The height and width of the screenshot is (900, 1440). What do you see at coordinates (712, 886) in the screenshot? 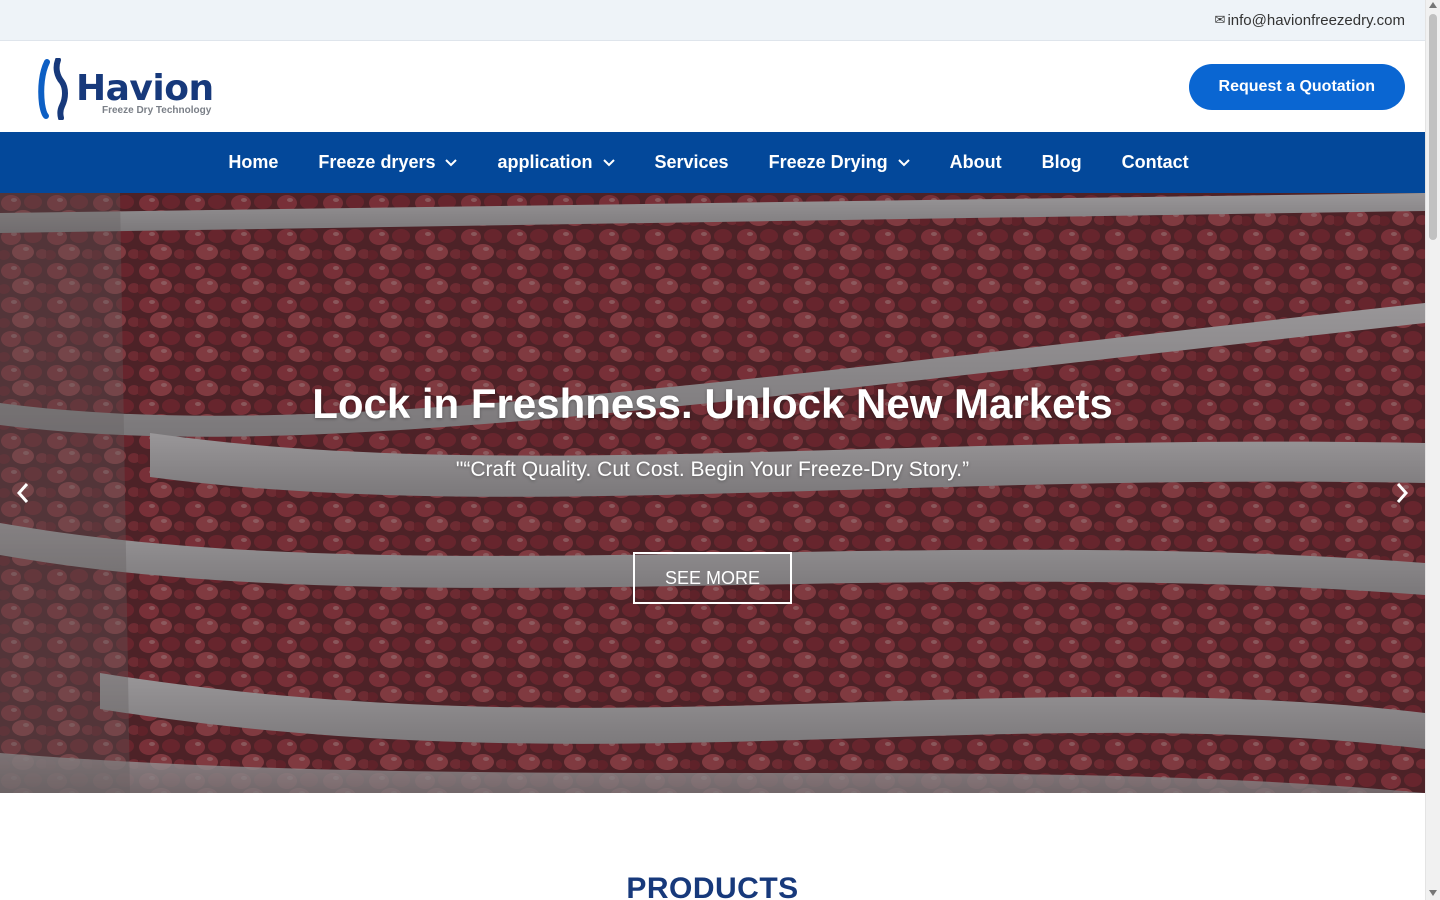
I see `products-heading: PRODUCTS` at bounding box center [712, 886].